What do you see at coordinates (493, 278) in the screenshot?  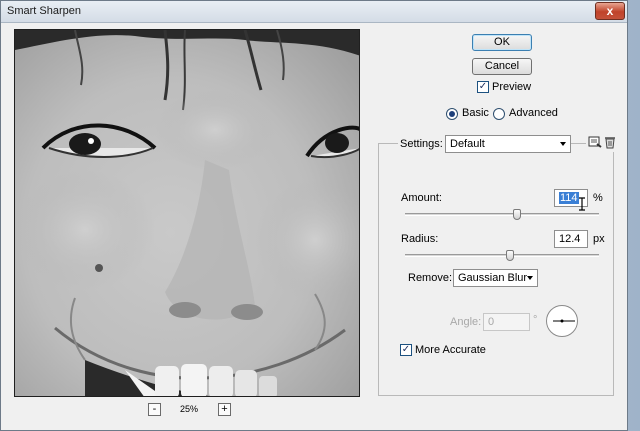 I see `remove-value: Gaussian Blur` at bounding box center [493, 278].